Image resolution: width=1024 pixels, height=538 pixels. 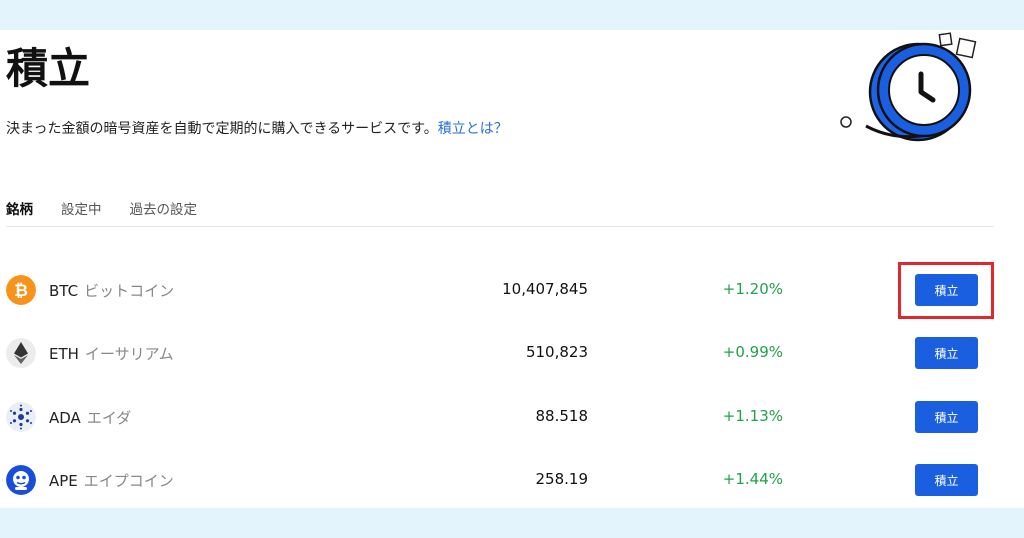 I want to click on coin-symbol: APE, so click(x=63, y=481).